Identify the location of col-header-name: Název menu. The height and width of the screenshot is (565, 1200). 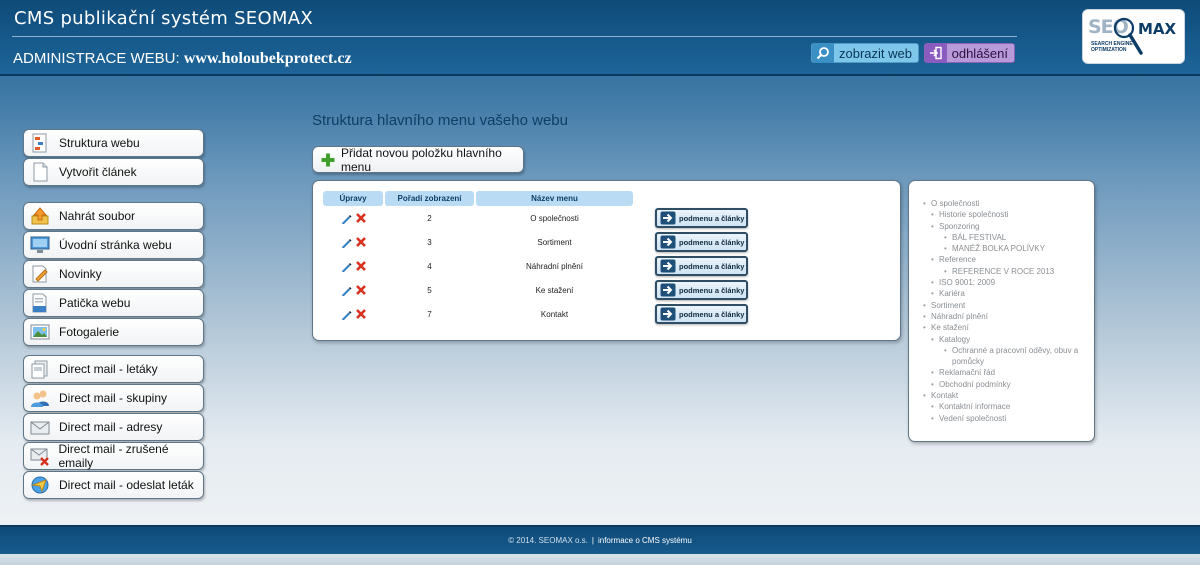
(554, 198).